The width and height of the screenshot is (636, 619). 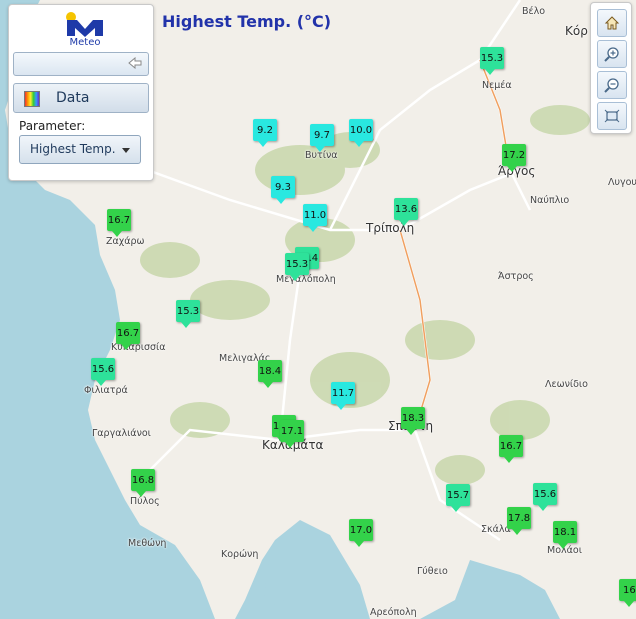 I want to click on station-marker: 10.0, so click(x=361, y=133).